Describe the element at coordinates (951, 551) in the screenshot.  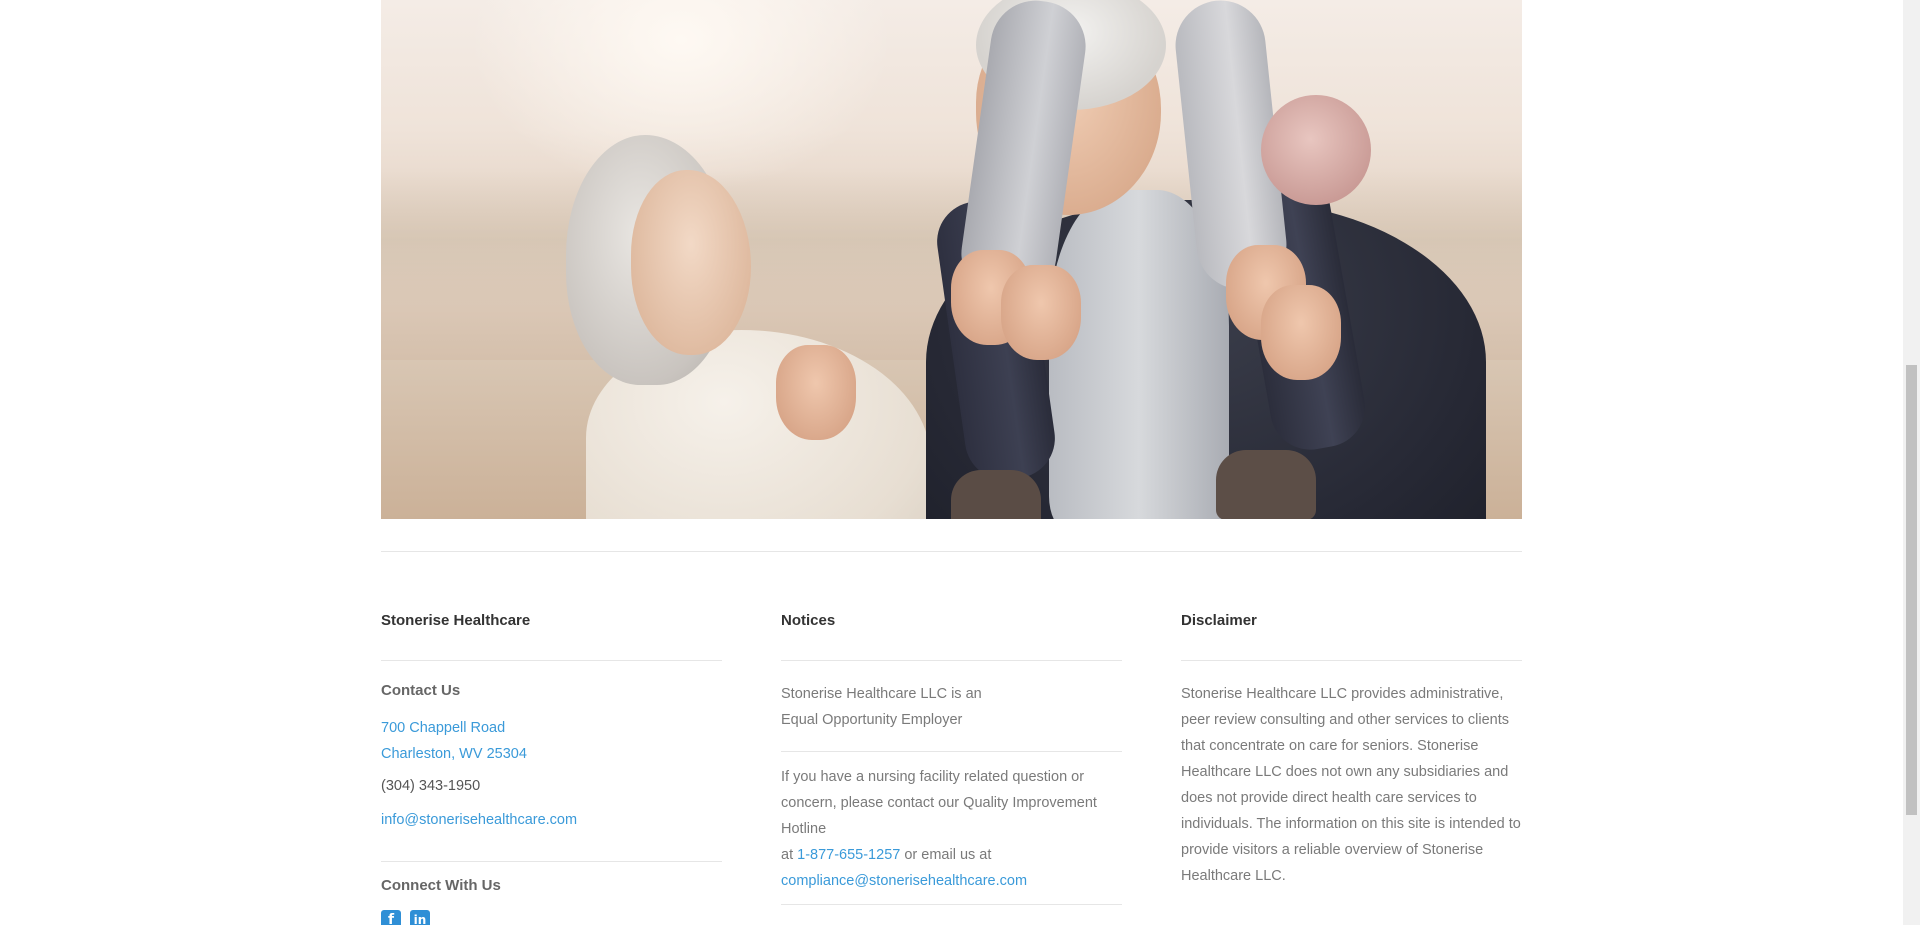
I see `footer-divider` at that location.